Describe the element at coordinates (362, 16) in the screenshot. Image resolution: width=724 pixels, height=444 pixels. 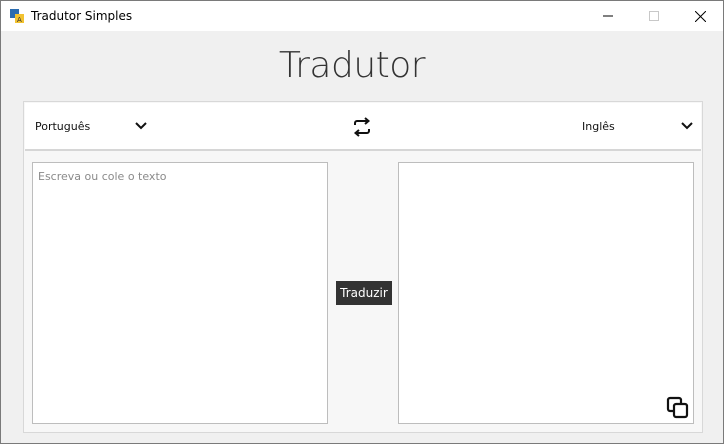
I see `title-bar: A Tradutor Simples` at that location.